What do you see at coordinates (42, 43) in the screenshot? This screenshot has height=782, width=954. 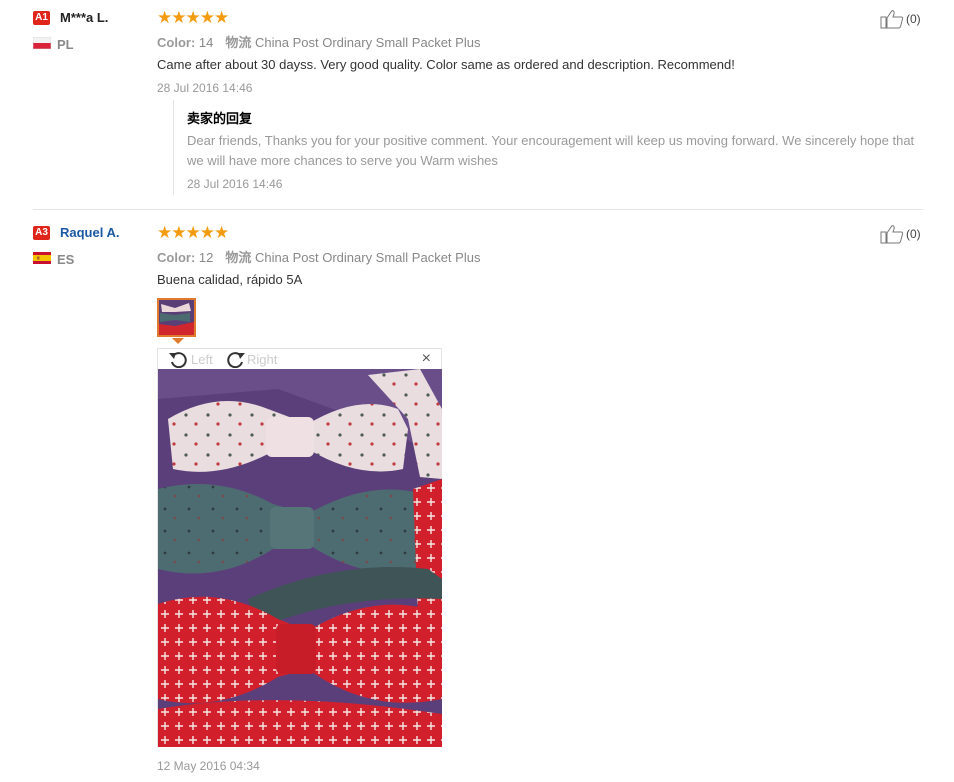 I see `flag-pl-icon` at bounding box center [42, 43].